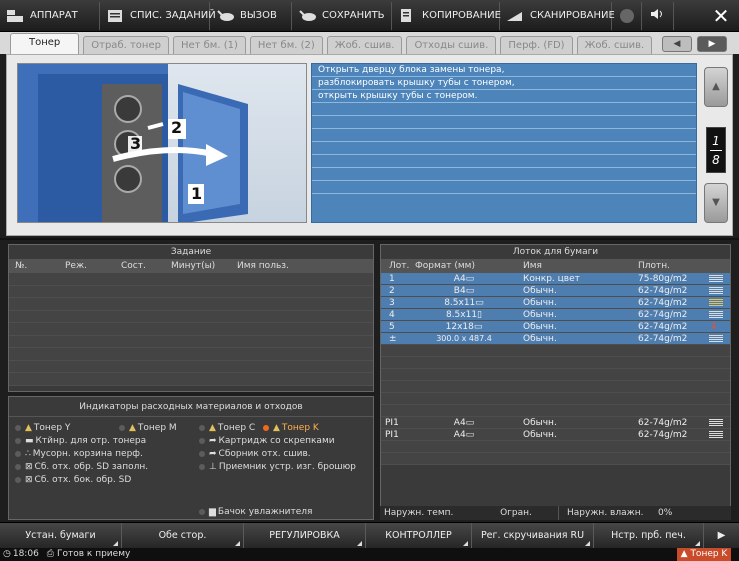 Image resolution: width=739 pixels, height=561 pixels. What do you see at coordinates (136, 143) in the screenshot?
I see `step-label-3: 3` at bounding box center [136, 143].